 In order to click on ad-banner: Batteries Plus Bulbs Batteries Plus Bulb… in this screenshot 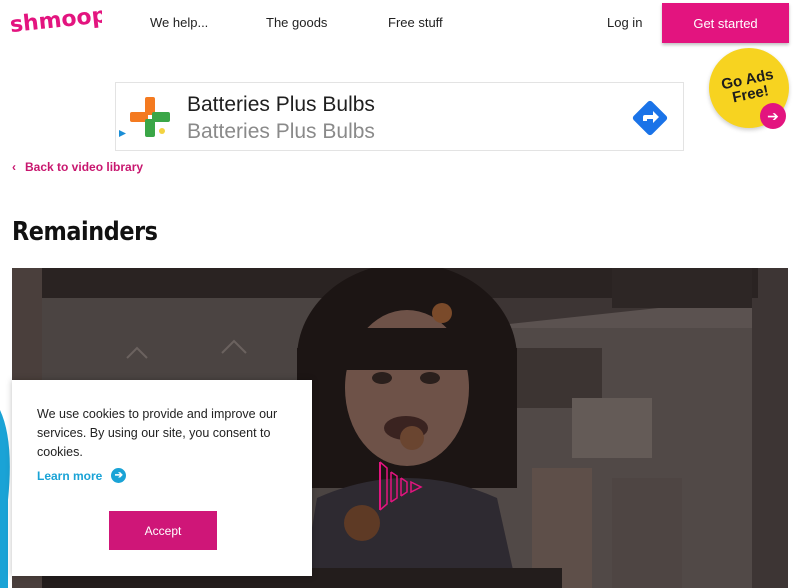, I will do `click(399, 116)`.